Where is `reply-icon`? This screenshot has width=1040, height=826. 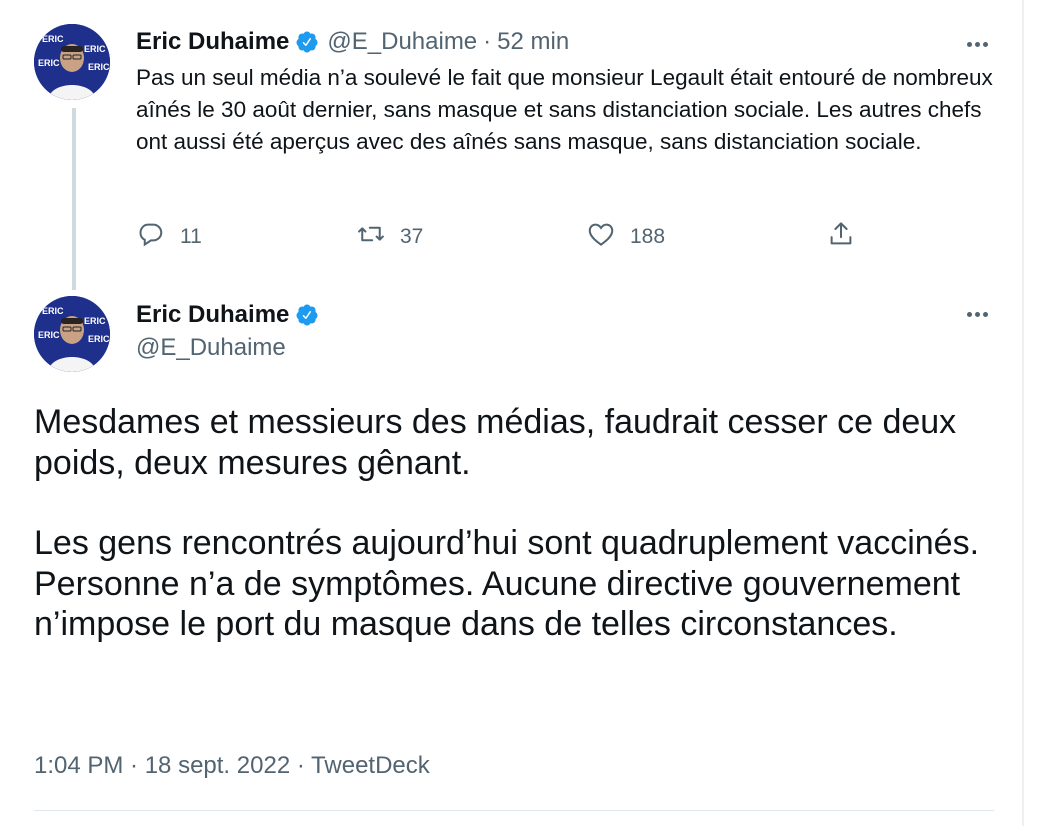 reply-icon is located at coordinates (151, 237).